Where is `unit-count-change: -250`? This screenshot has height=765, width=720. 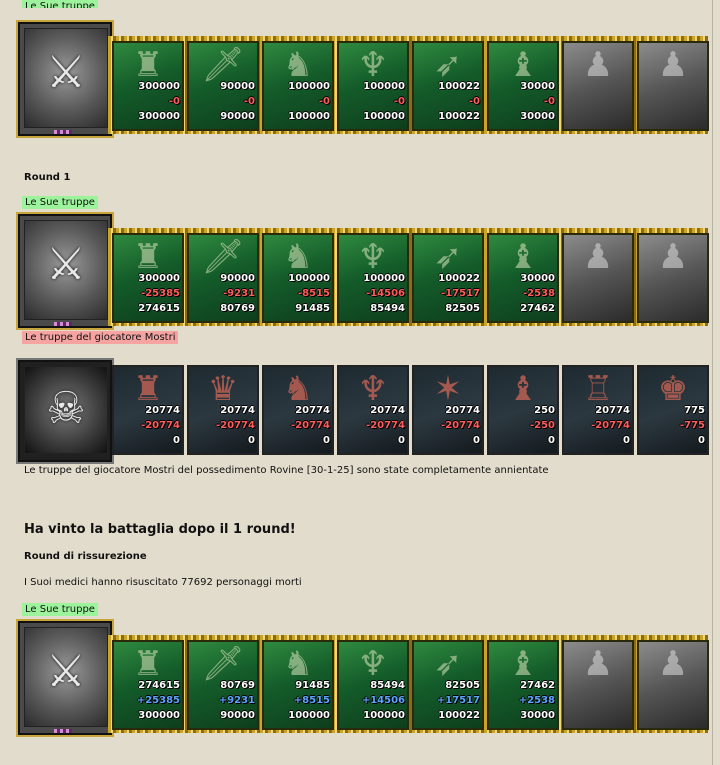 unit-count-change: -250 is located at coordinates (542, 425).